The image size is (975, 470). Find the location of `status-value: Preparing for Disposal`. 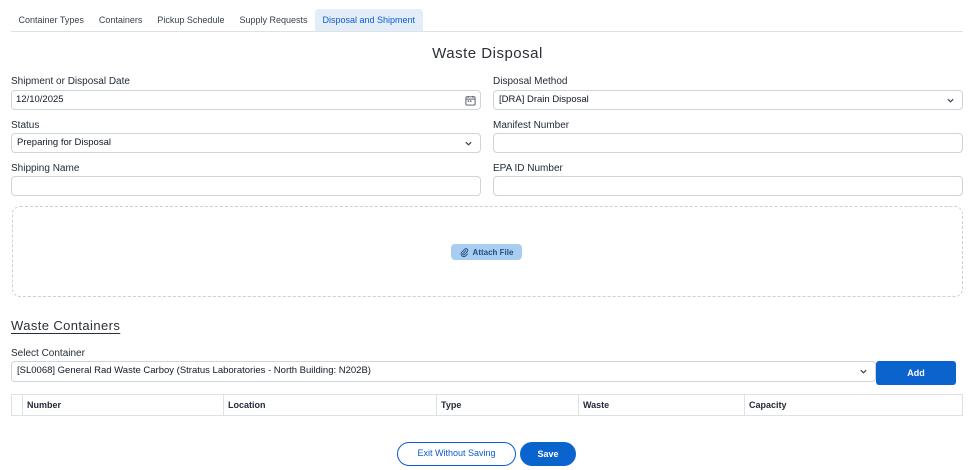

status-value: Preparing for Disposal is located at coordinates (64, 142).